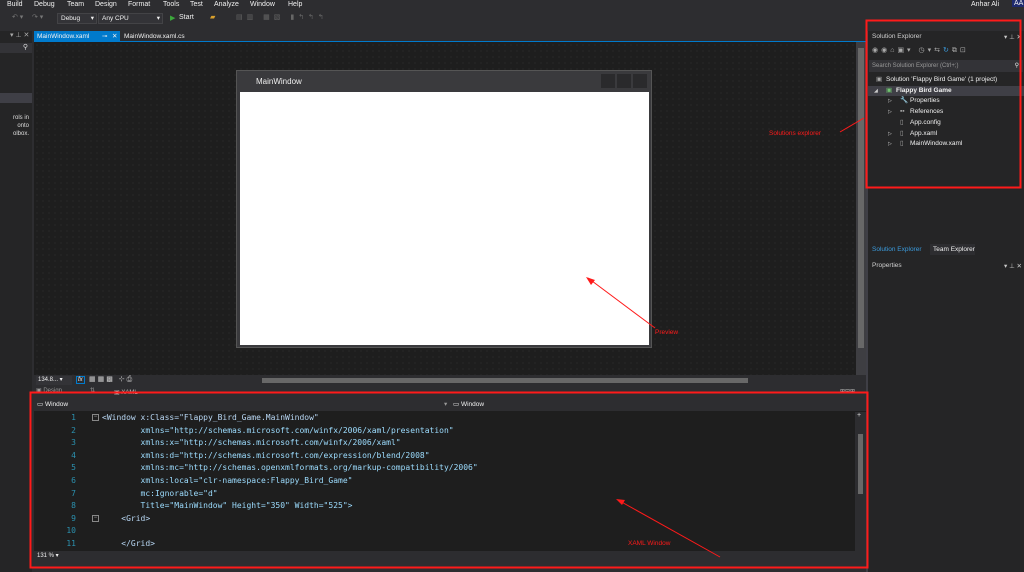  Describe the element at coordinates (946, 112) in the screenshot. I see `tree-item: ▷ ▪▪ References` at that location.